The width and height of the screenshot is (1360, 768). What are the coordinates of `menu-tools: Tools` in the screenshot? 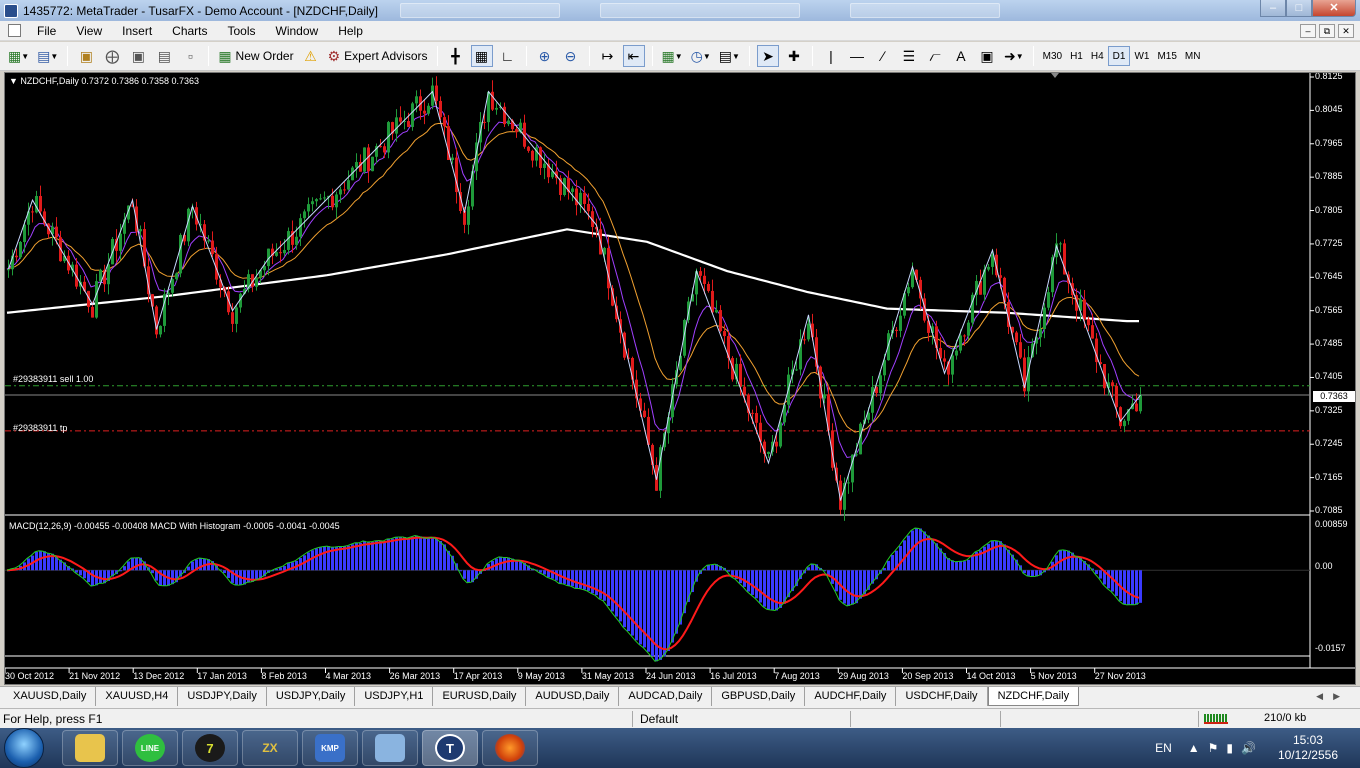 It's located at (242, 31).